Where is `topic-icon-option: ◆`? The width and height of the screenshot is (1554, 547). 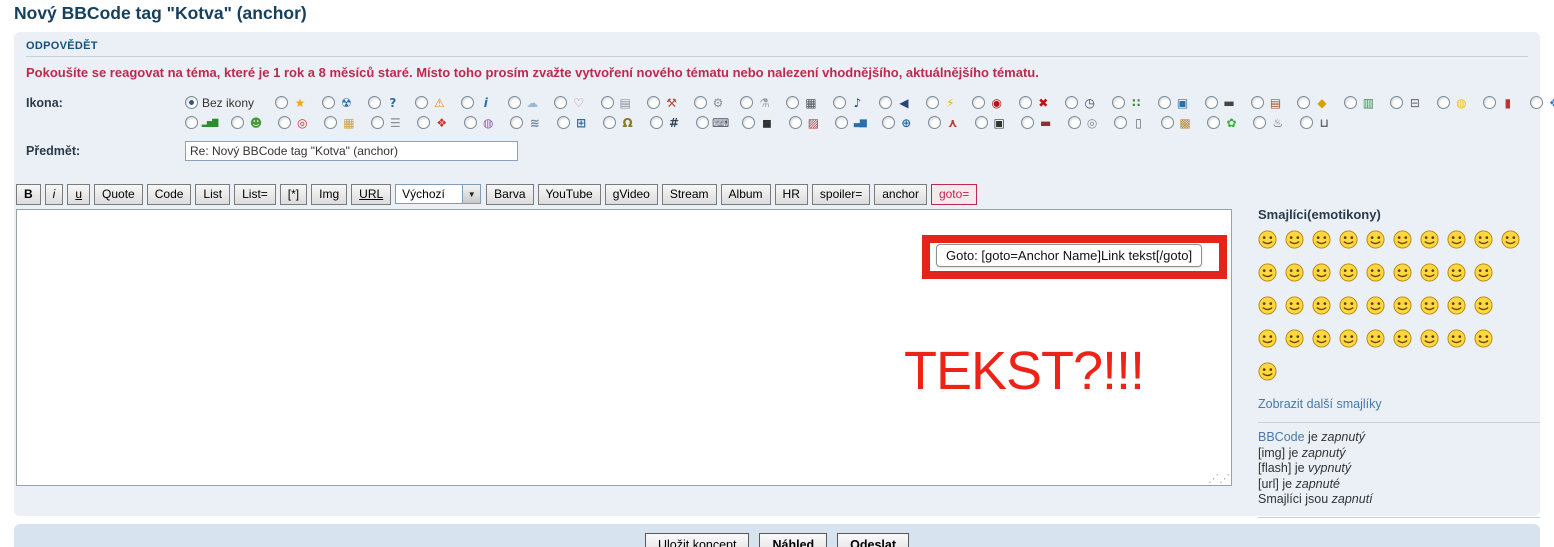 topic-icon-option: ◆ is located at coordinates (1313, 103).